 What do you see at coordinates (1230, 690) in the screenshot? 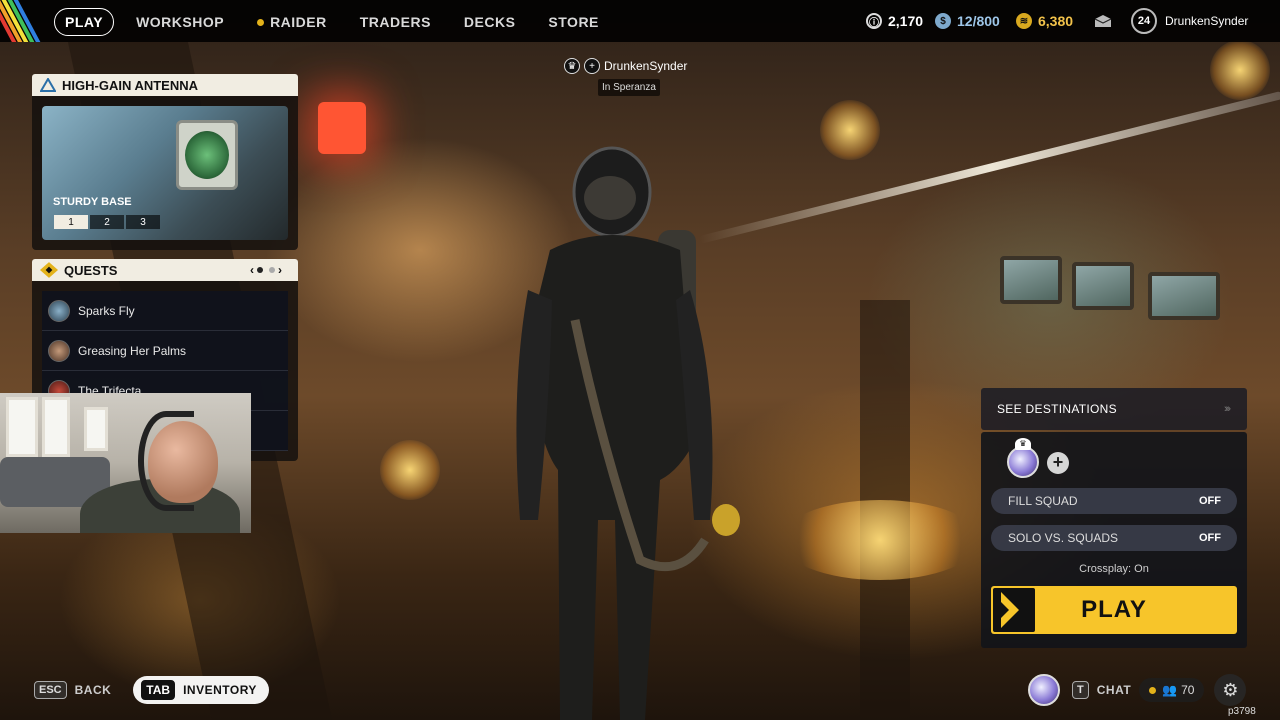
I see `gear-icon: ⚙` at bounding box center [1230, 690].